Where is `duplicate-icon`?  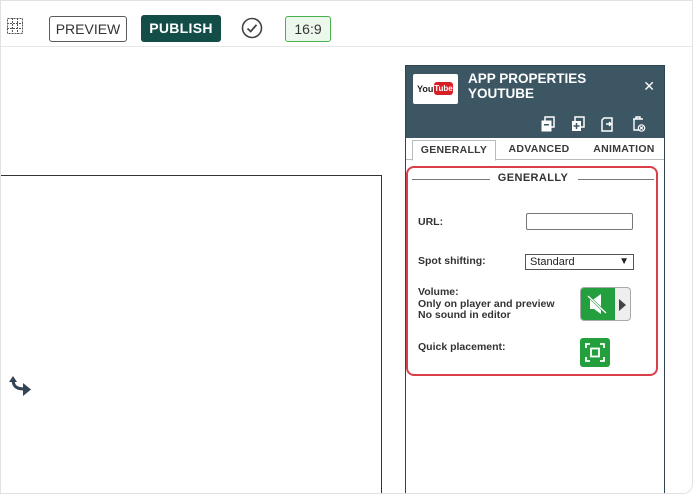
duplicate-icon is located at coordinates (578, 124).